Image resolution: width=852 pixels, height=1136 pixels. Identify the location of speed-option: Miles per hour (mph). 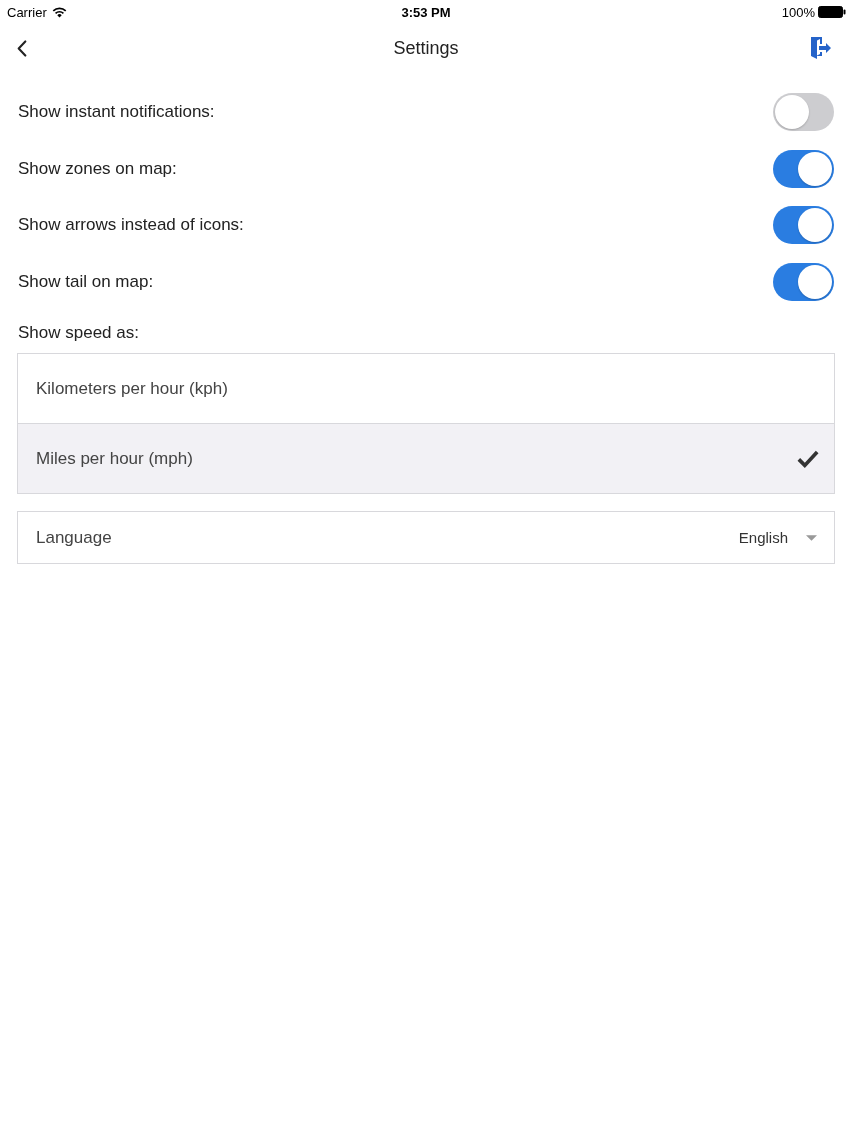
(426, 458).